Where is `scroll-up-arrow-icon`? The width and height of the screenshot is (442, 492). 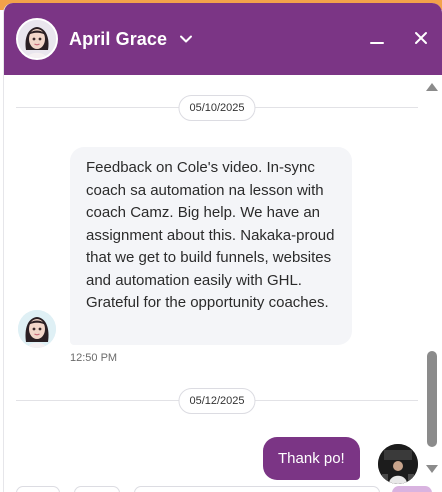
scroll-up-arrow-icon is located at coordinates (432, 87).